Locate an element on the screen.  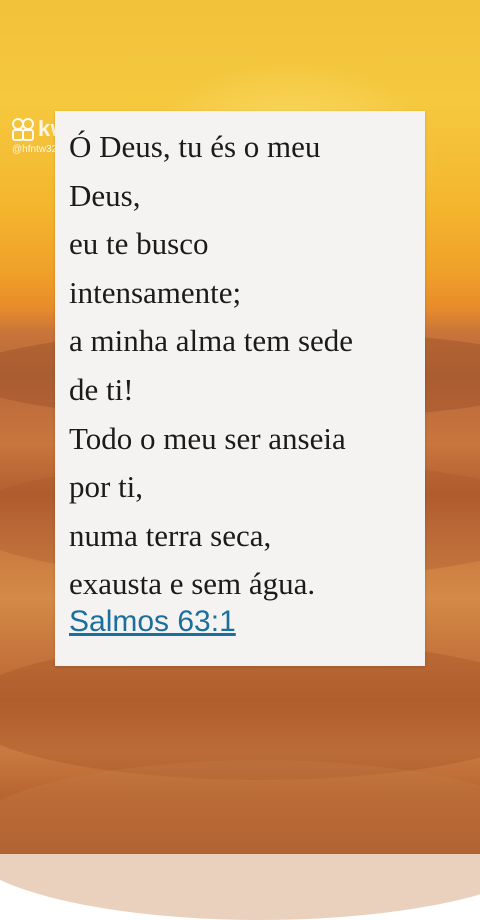
verse-line: intensamente; is located at coordinates (155, 292).